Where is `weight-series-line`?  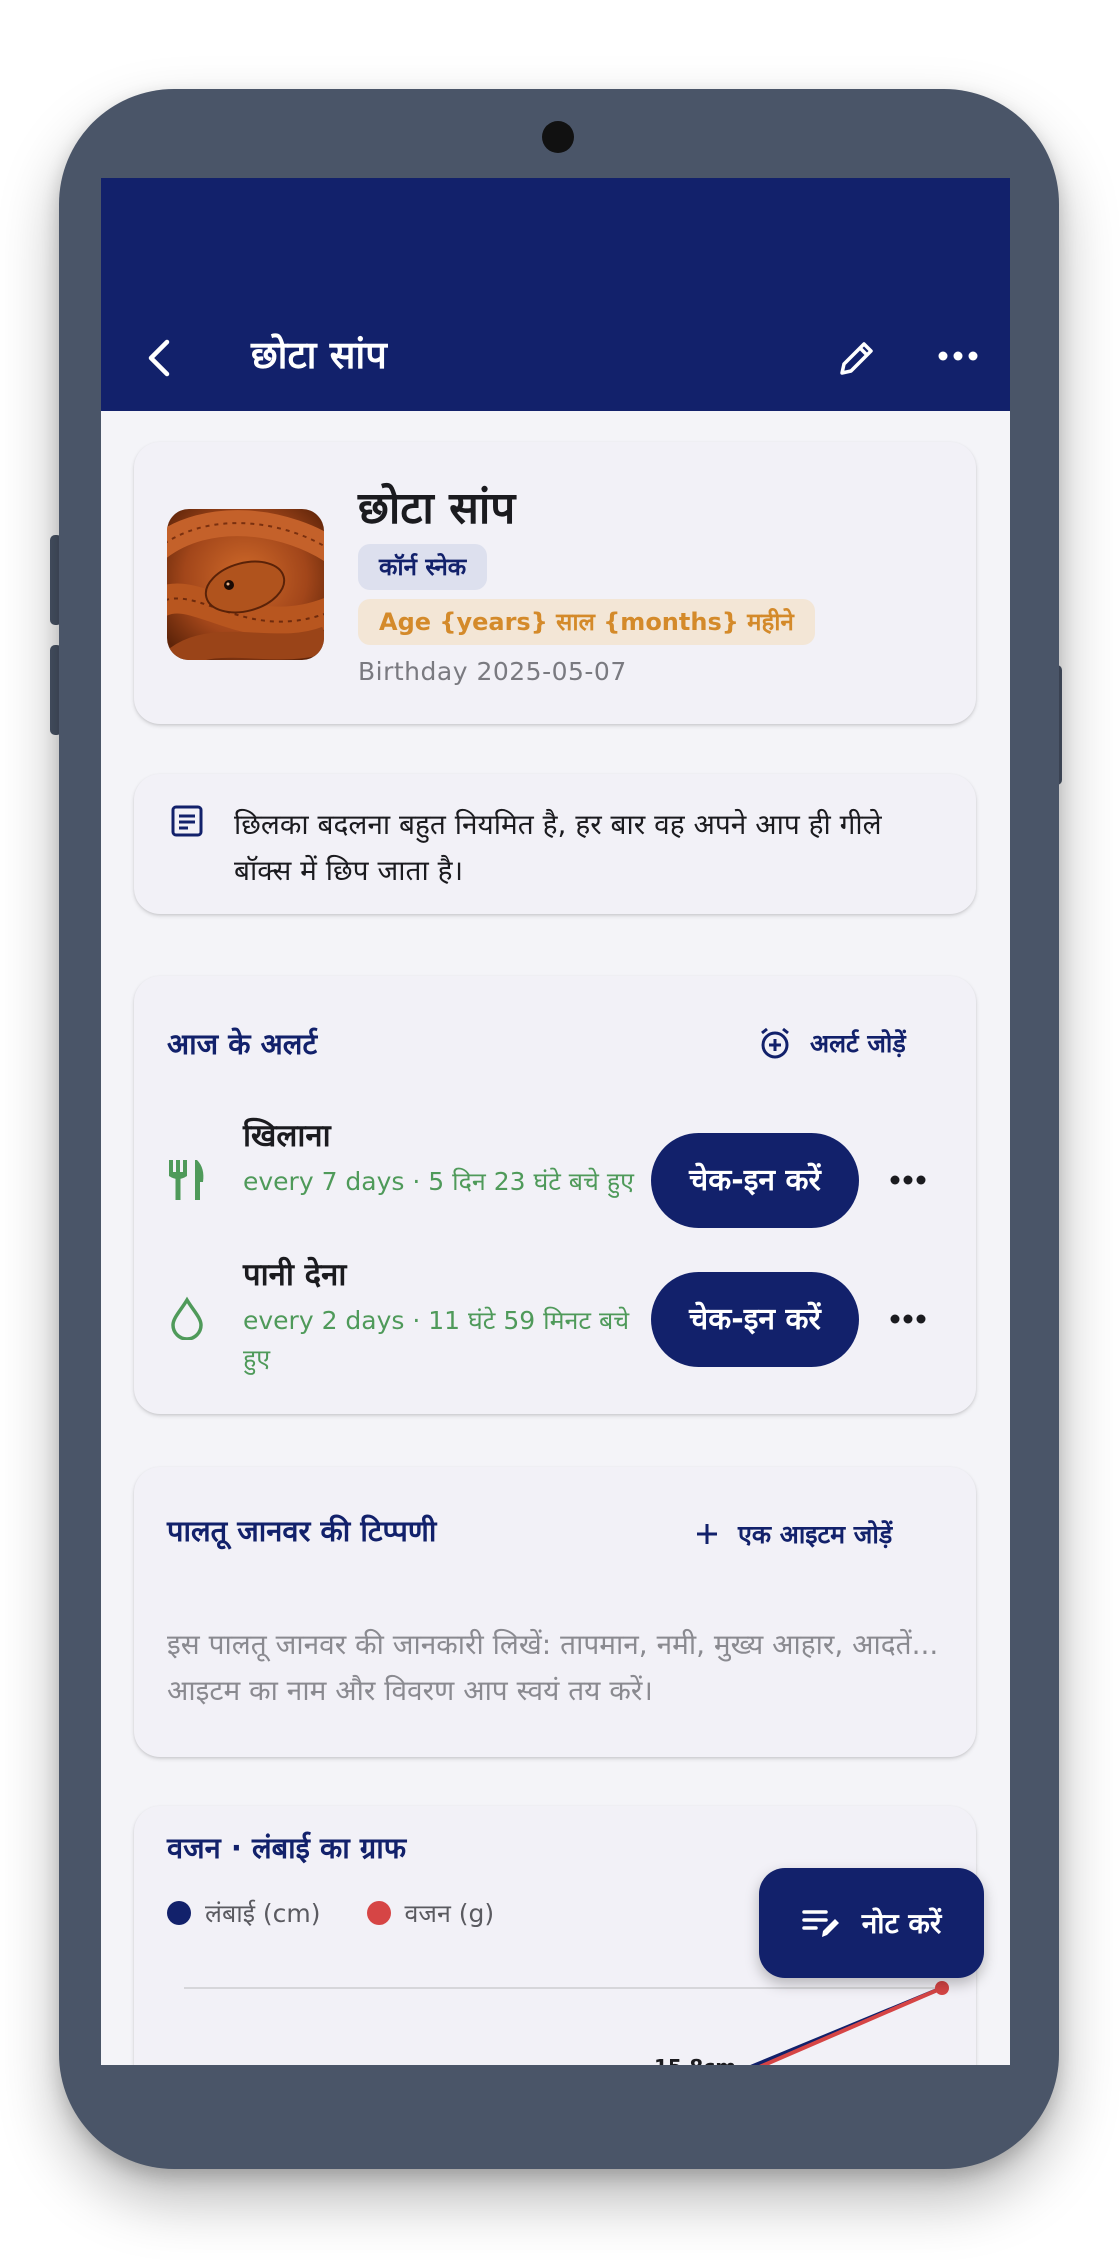
weight-series-line is located at coordinates (851, 2025).